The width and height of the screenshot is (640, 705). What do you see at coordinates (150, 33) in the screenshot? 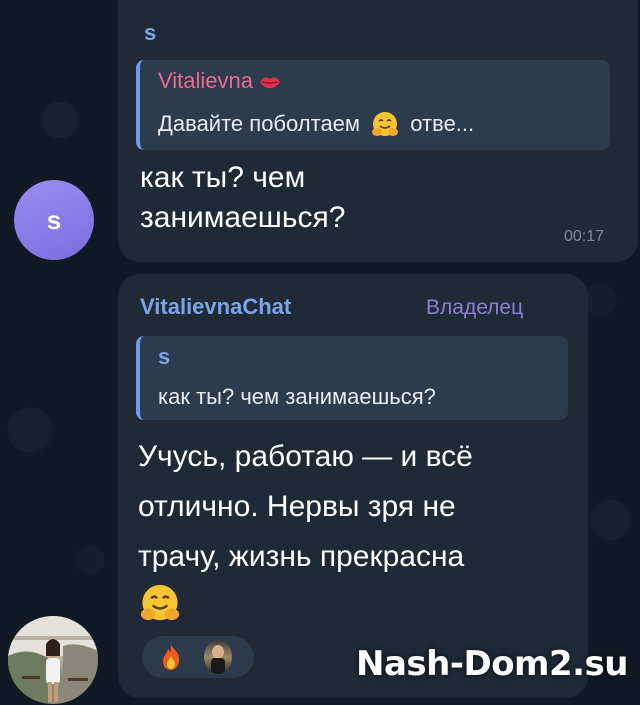
I see `sender-name: s` at bounding box center [150, 33].